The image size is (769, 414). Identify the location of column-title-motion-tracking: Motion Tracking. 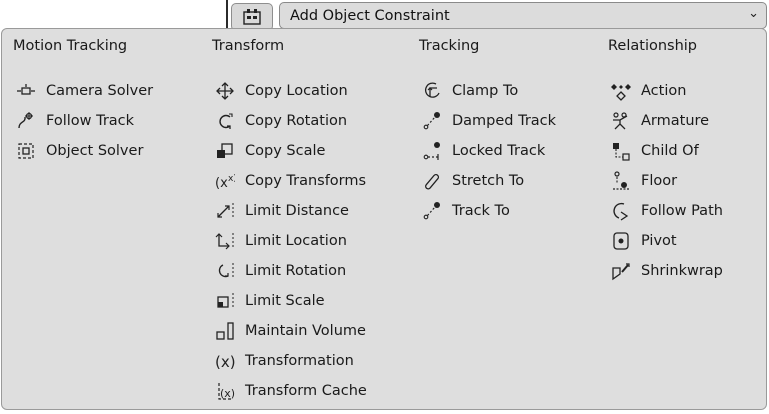
(70, 46).